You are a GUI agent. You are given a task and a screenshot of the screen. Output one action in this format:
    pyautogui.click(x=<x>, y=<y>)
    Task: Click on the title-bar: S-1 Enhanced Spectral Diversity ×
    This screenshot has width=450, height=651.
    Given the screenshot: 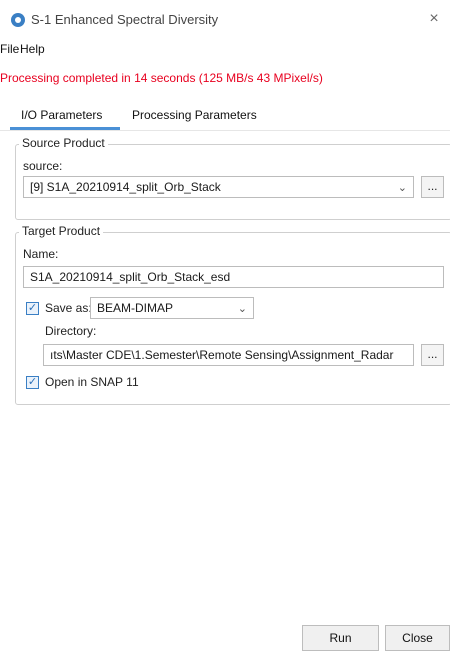 What is the action you would take?
    pyautogui.click(x=225, y=18)
    